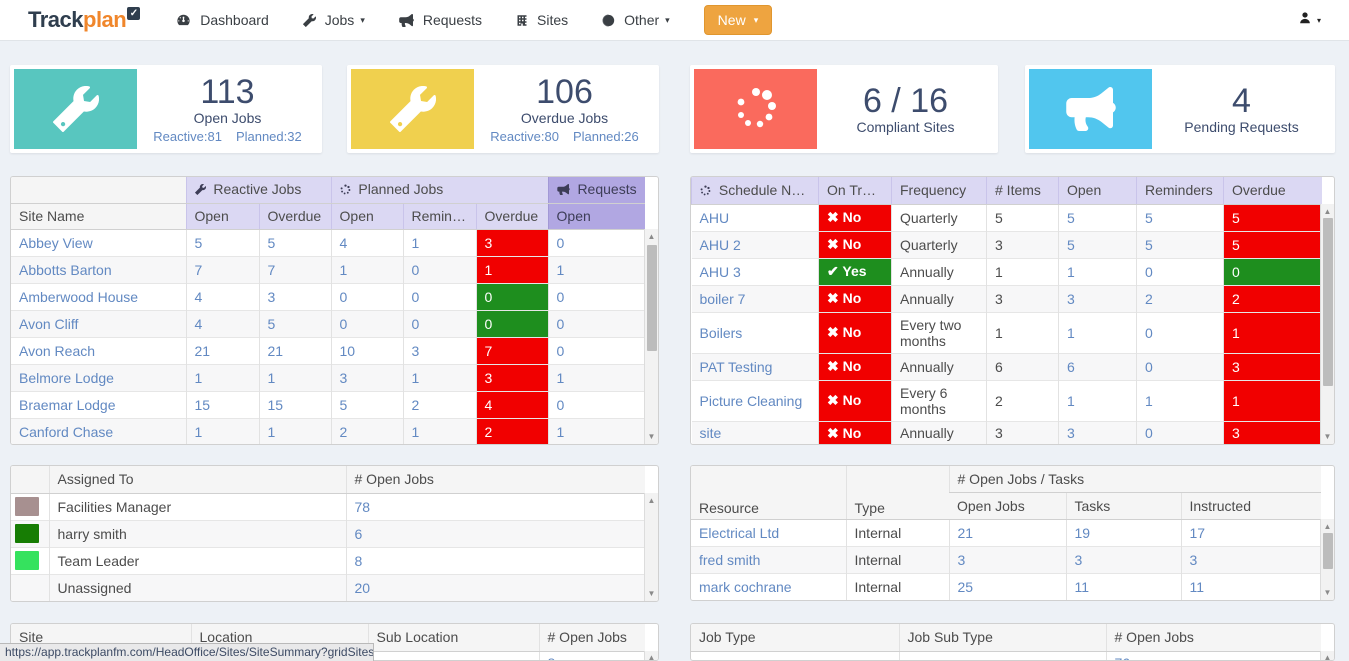 The height and width of the screenshot is (661, 1349). Describe the element at coordinates (333, 20) in the screenshot. I see `nav-jobs: Jobs ▾` at that location.